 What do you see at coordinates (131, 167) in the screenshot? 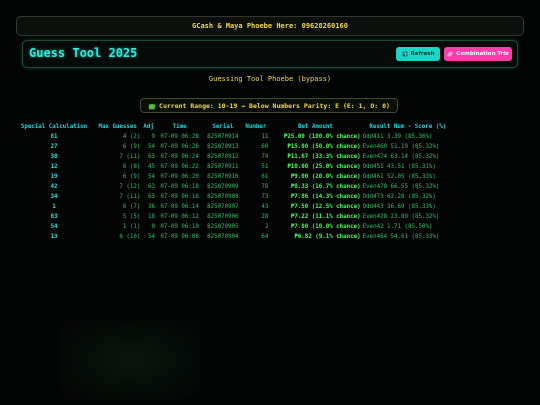
I see `cell-max-guesses: 6 (8)` at bounding box center [131, 167].